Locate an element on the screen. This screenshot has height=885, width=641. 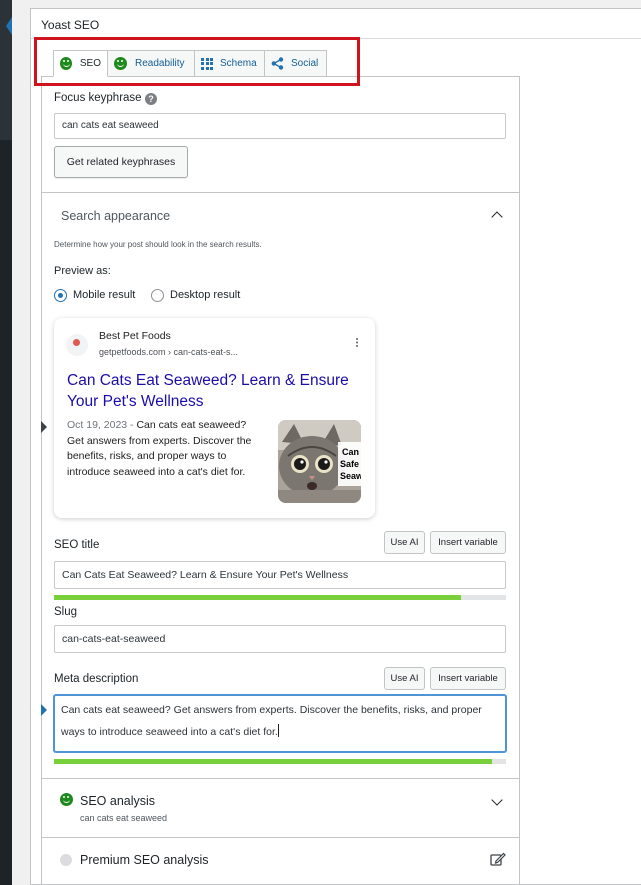
cat-thumbnail-image: Can Safe Seaw is located at coordinates (319, 461).